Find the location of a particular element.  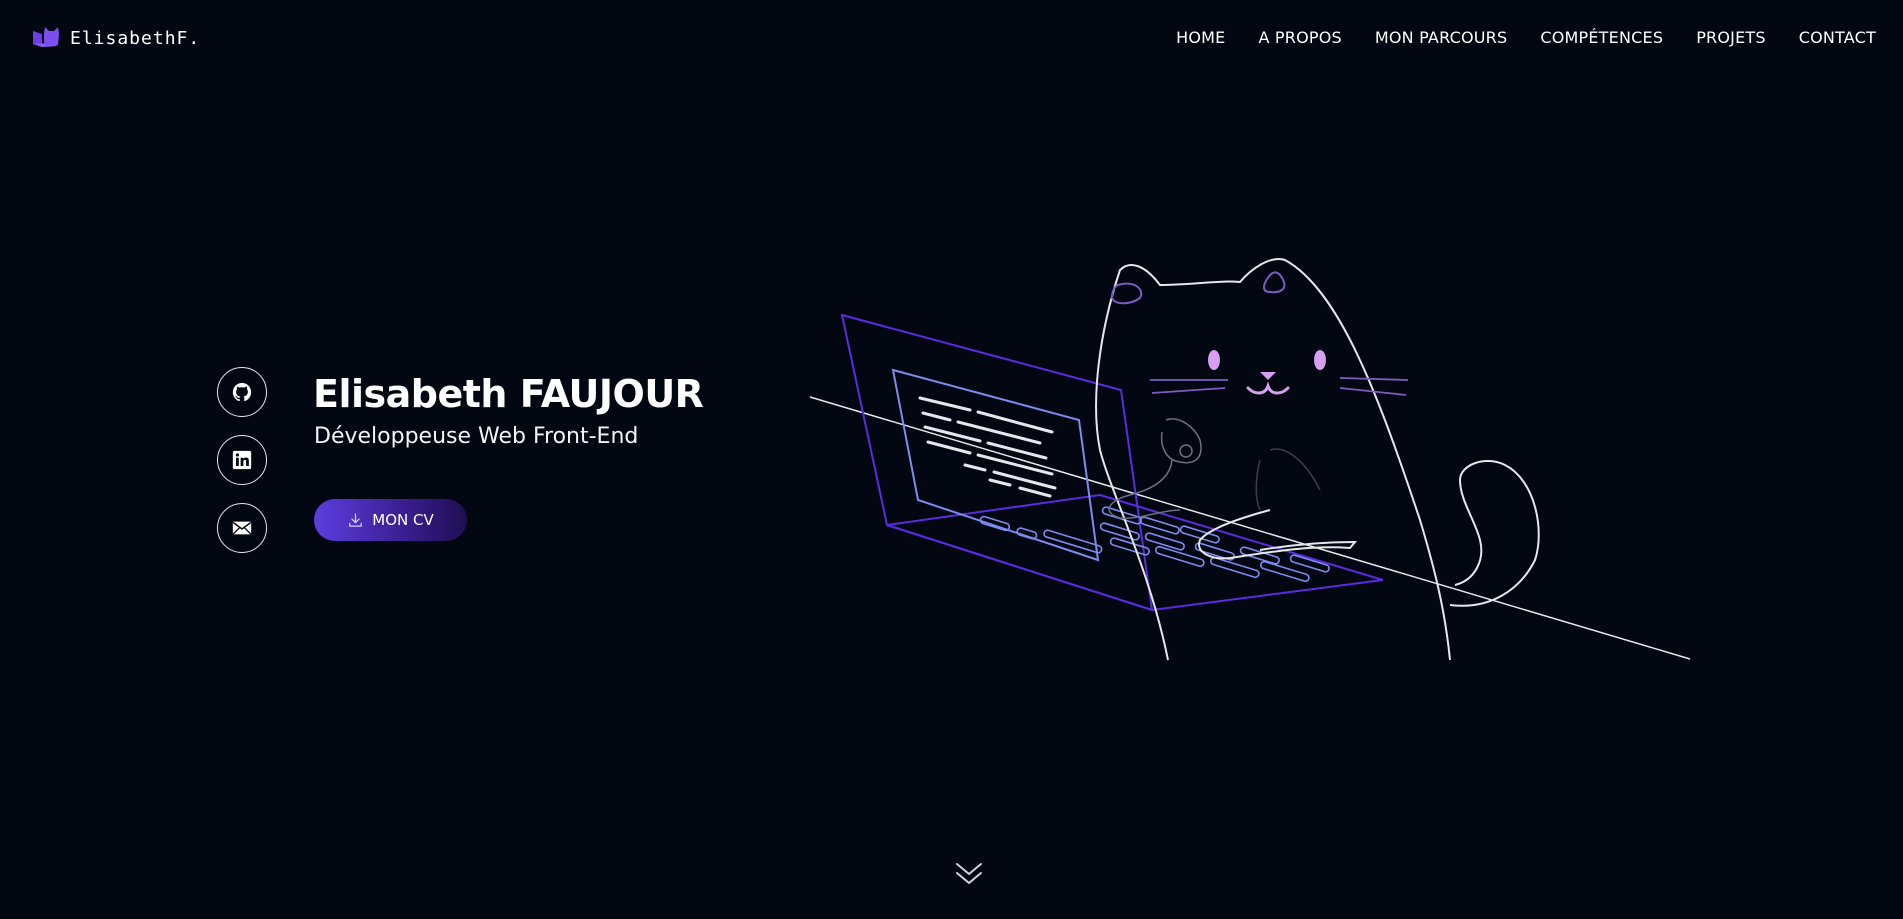

cat-tail is located at coordinates (1494, 533).